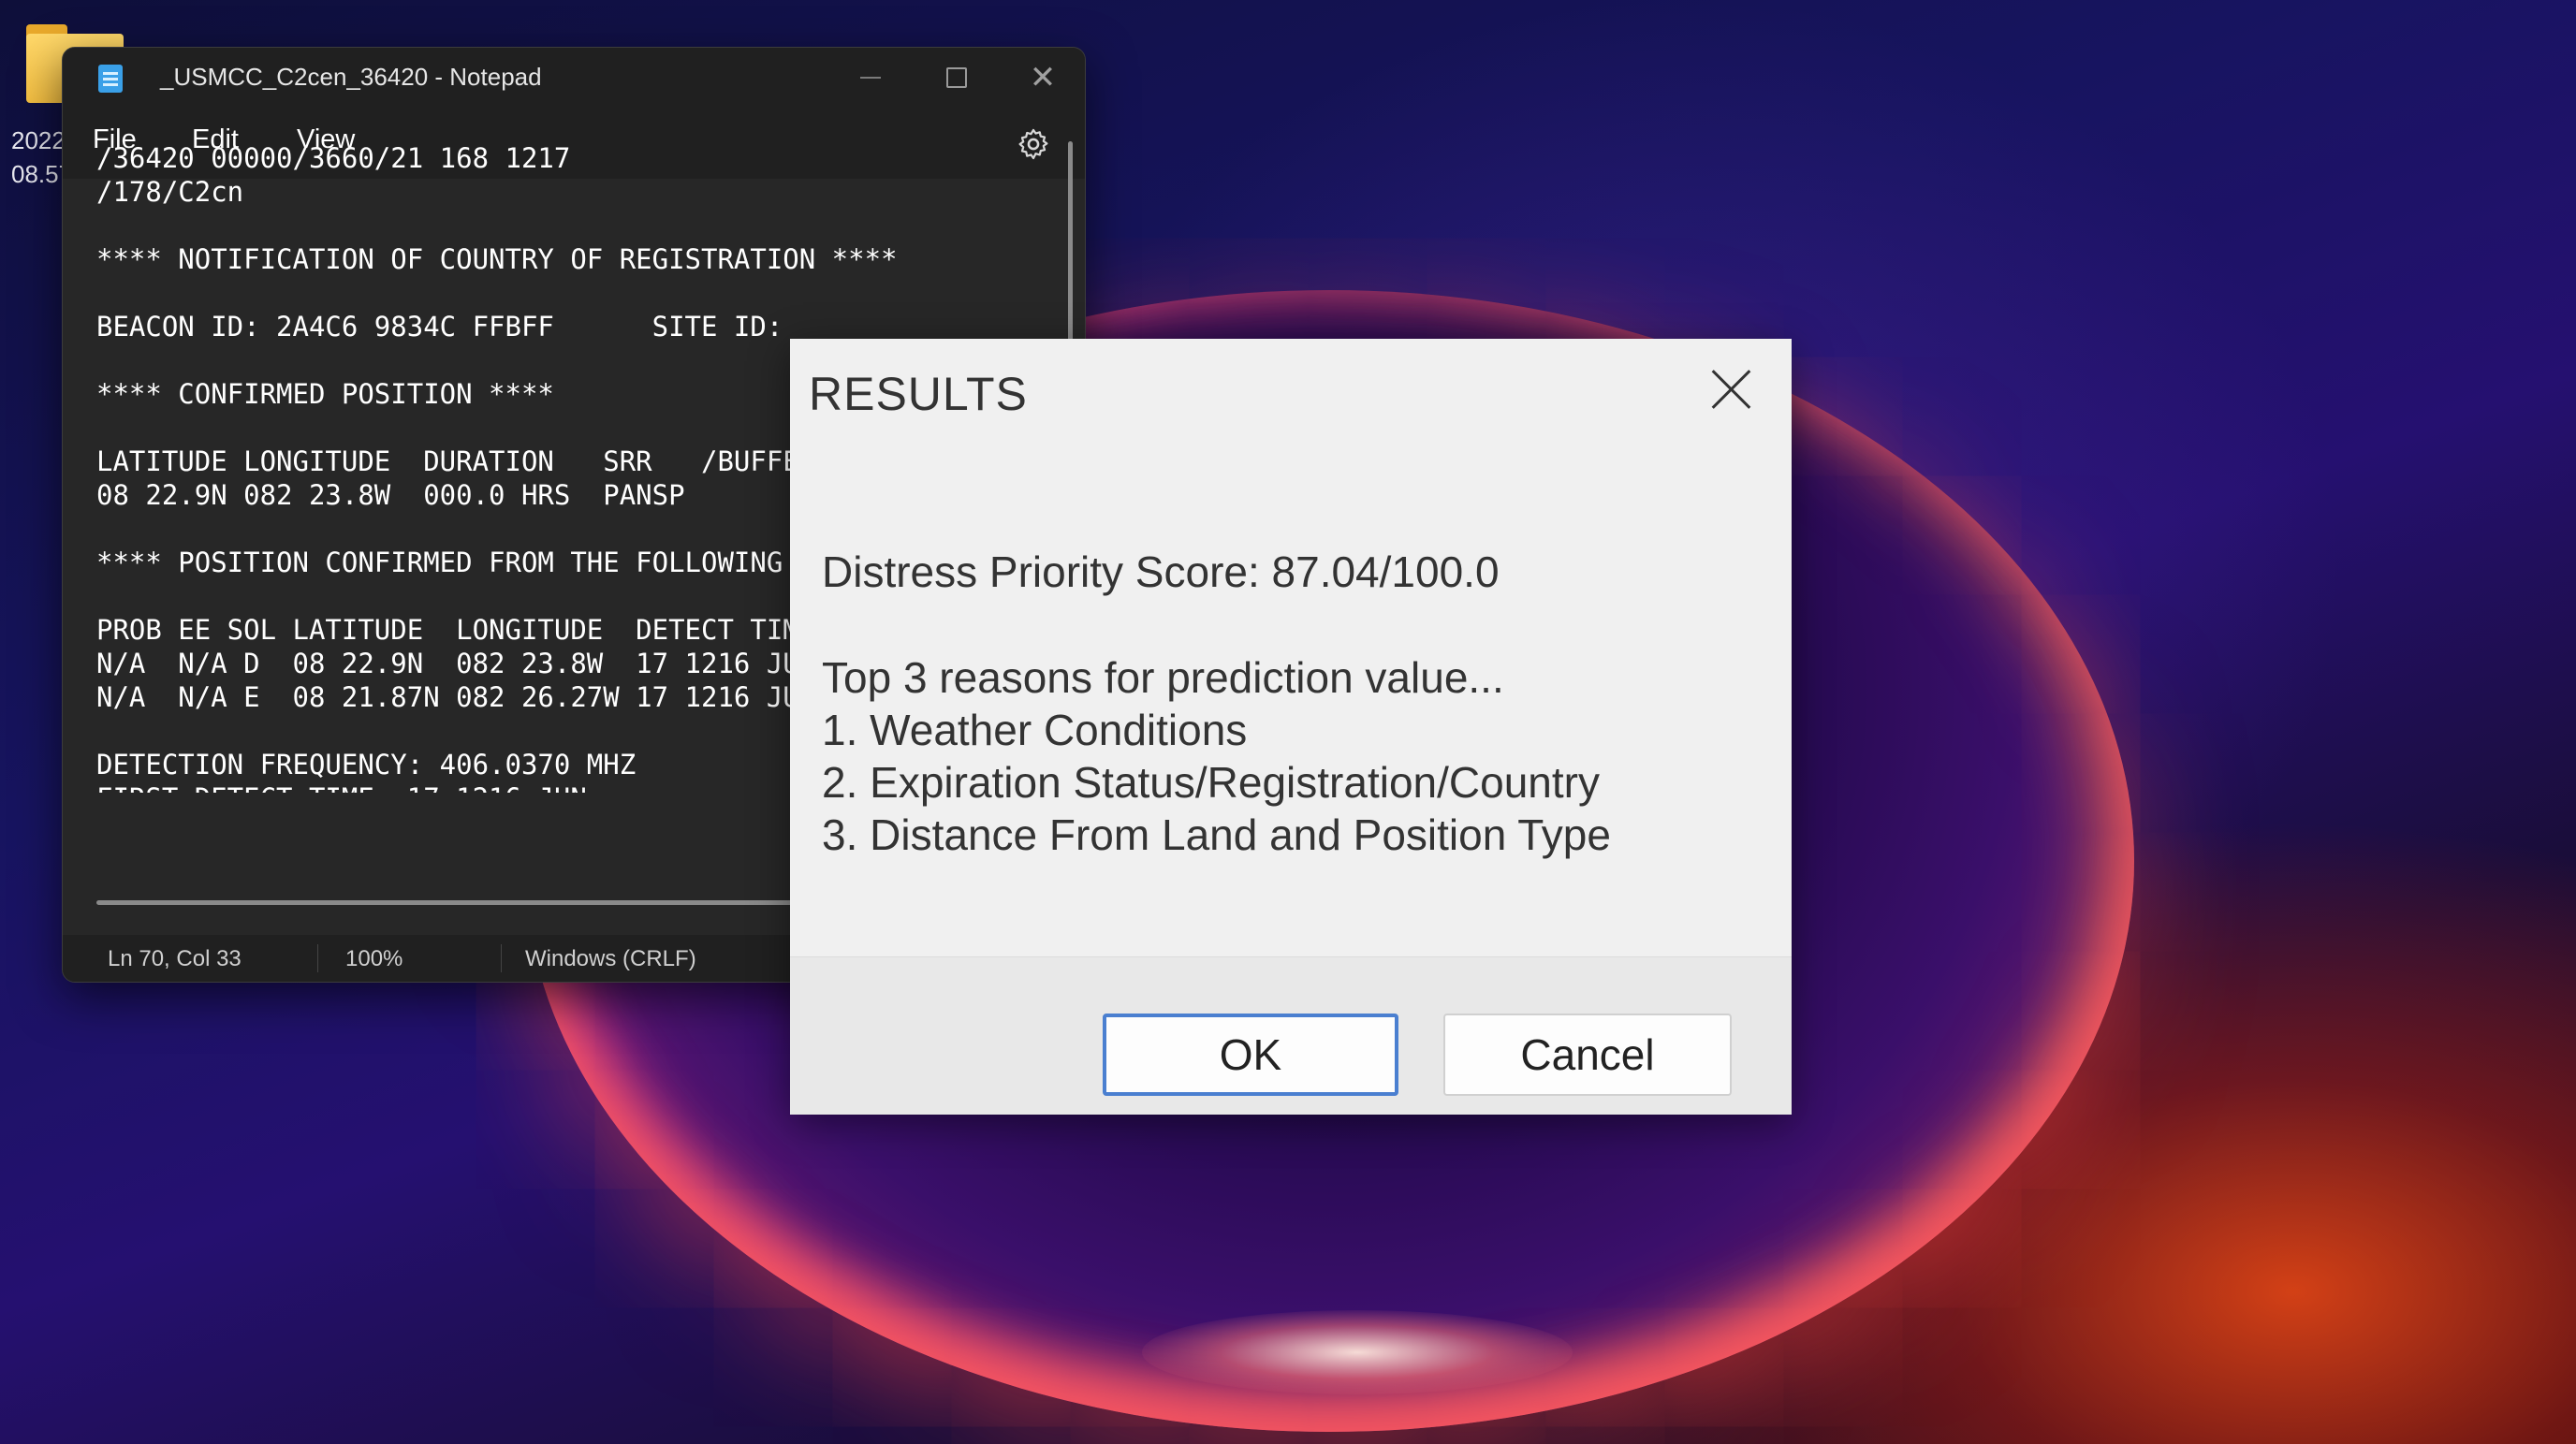 The width and height of the screenshot is (2576, 1444). What do you see at coordinates (1357, 1352) in the screenshot?
I see `wallpaper-glow` at bounding box center [1357, 1352].